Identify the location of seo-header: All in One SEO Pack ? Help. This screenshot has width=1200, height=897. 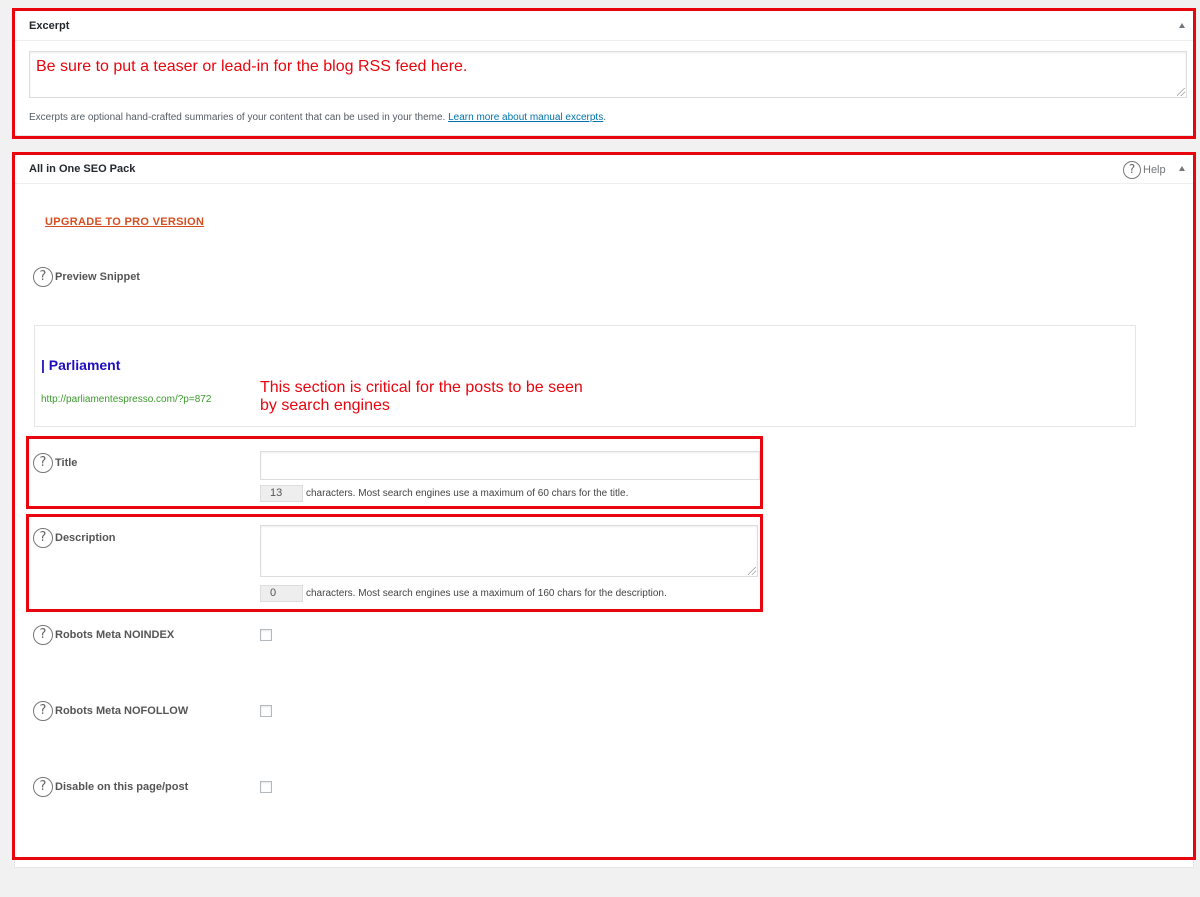
(604, 169).